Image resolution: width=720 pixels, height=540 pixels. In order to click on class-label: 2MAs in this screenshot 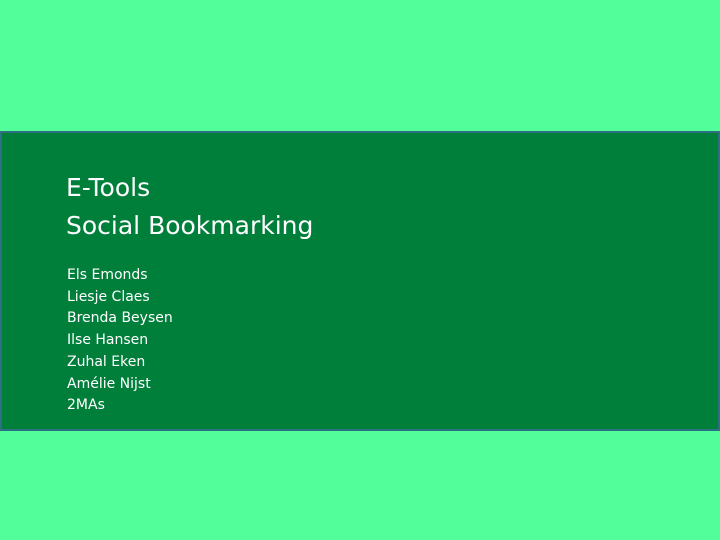, I will do `click(86, 405)`.